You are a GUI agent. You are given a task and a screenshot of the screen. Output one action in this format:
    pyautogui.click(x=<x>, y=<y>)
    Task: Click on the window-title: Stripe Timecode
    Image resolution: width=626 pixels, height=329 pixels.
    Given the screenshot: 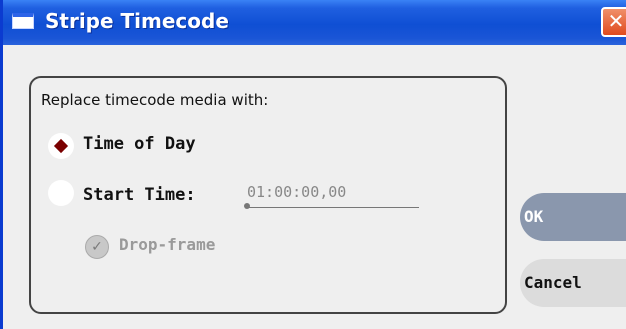 What is the action you would take?
    pyautogui.click(x=137, y=21)
    